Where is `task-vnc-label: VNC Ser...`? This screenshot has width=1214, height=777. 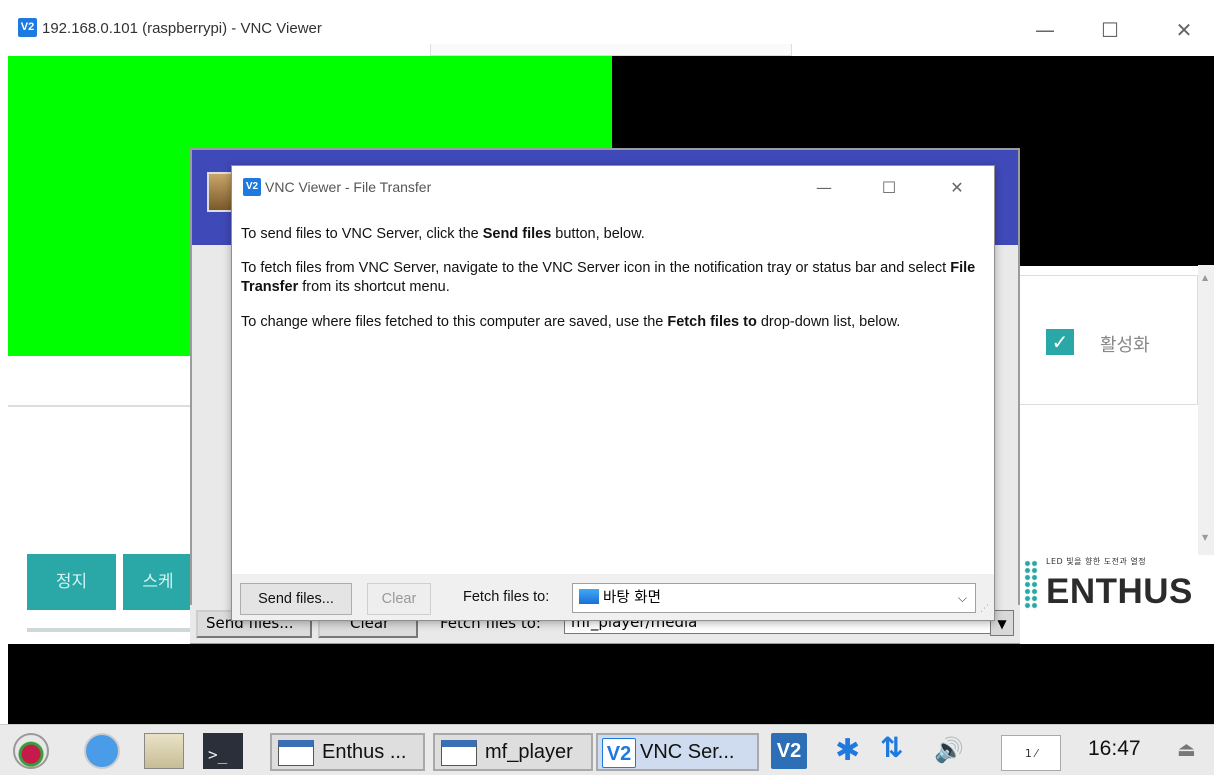 task-vnc-label: VNC Ser... is located at coordinates (687, 752).